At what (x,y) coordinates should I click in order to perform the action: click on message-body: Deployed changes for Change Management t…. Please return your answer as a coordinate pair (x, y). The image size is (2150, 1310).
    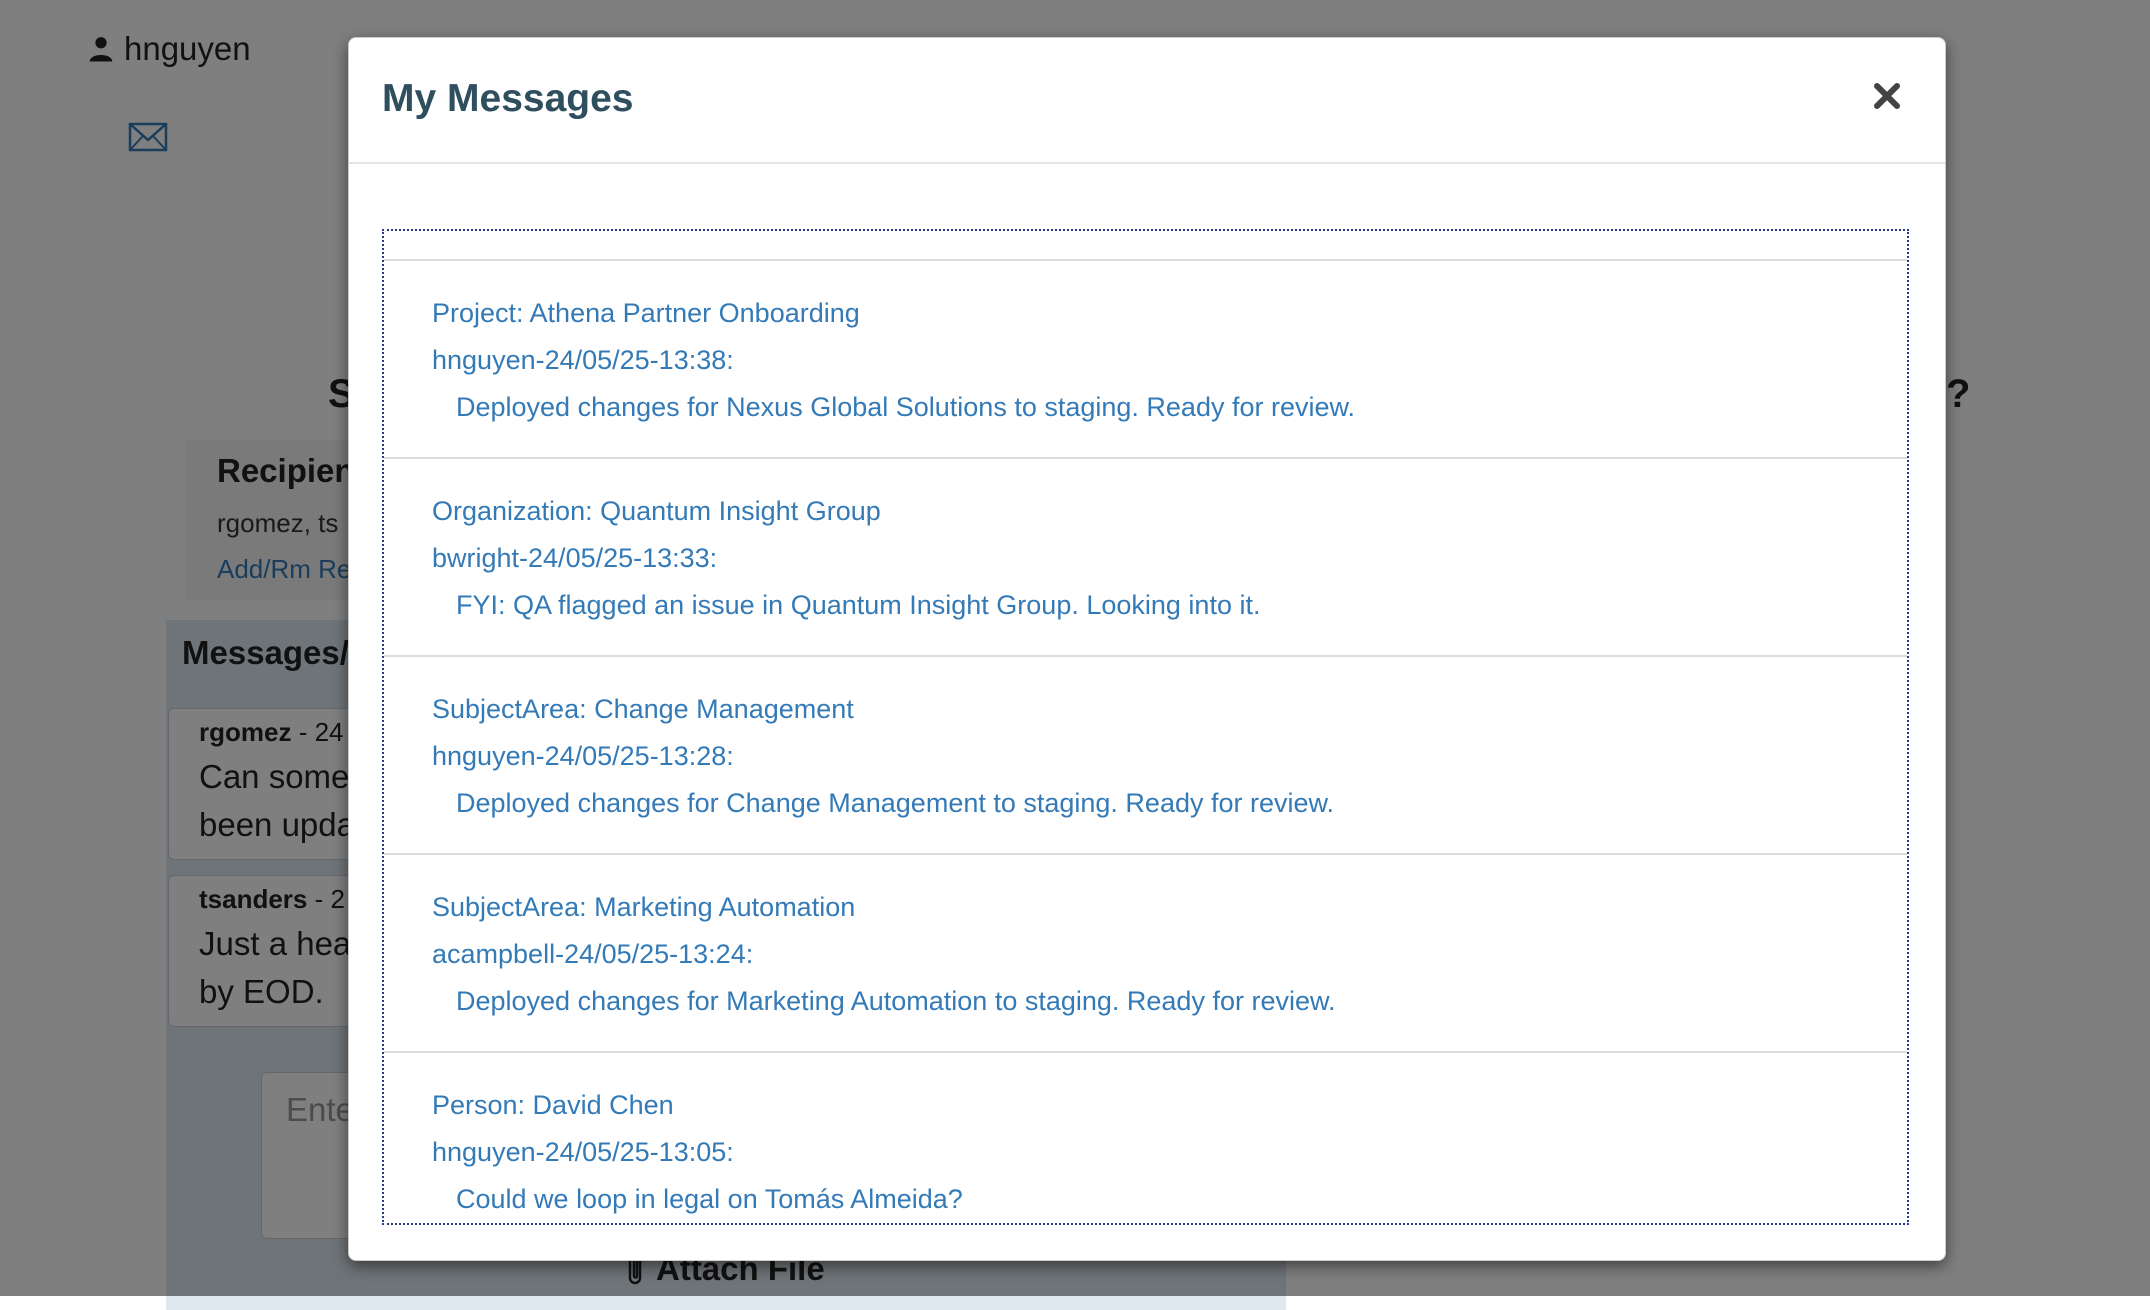
    Looking at the image, I should click on (895, 803).